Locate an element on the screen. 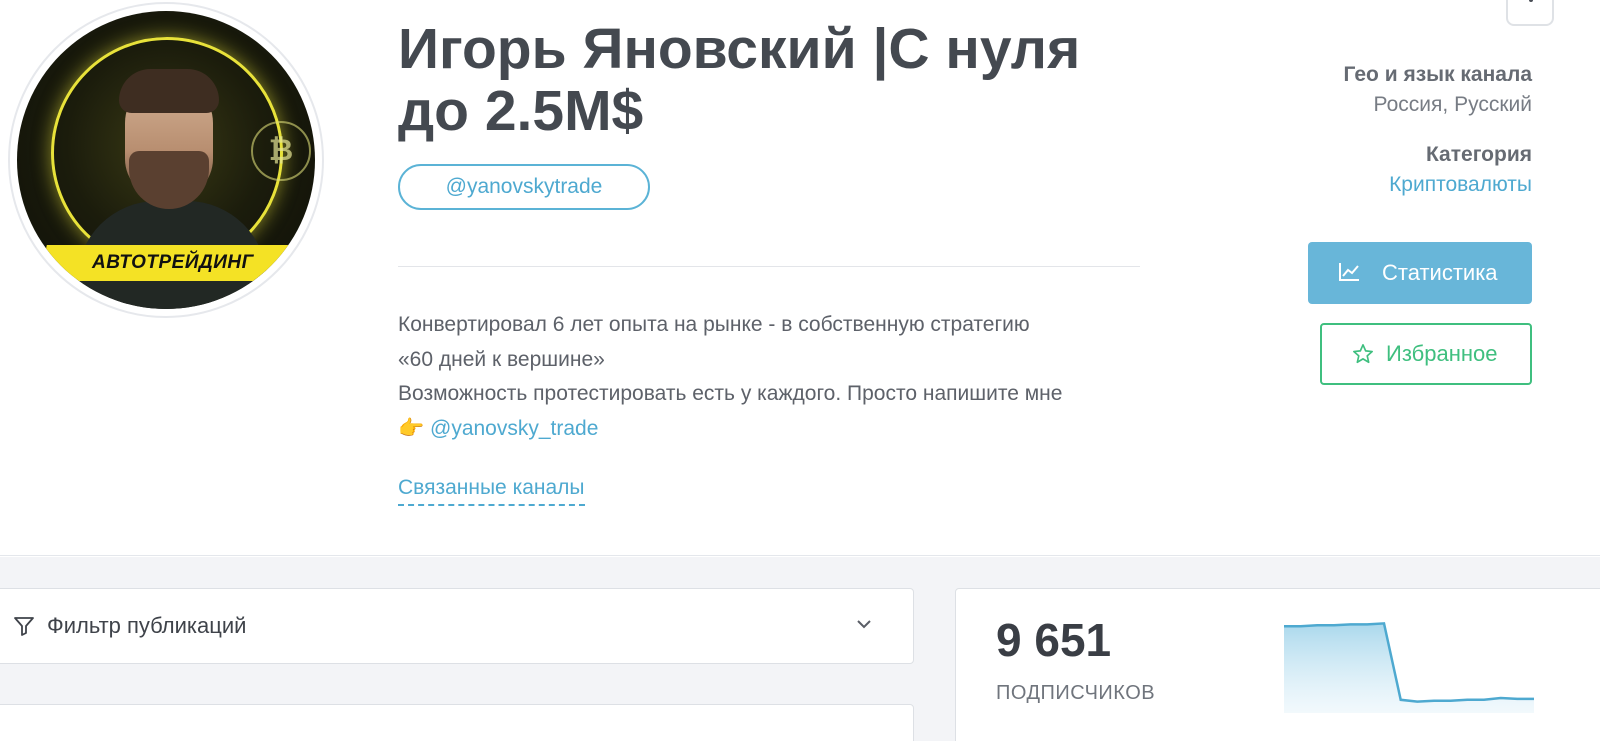 The width and height of the screenshot is (1600, 741). channel-title: Игорь Яновский |С нуля до 2.5M$ is located at coordinates (739, 80).